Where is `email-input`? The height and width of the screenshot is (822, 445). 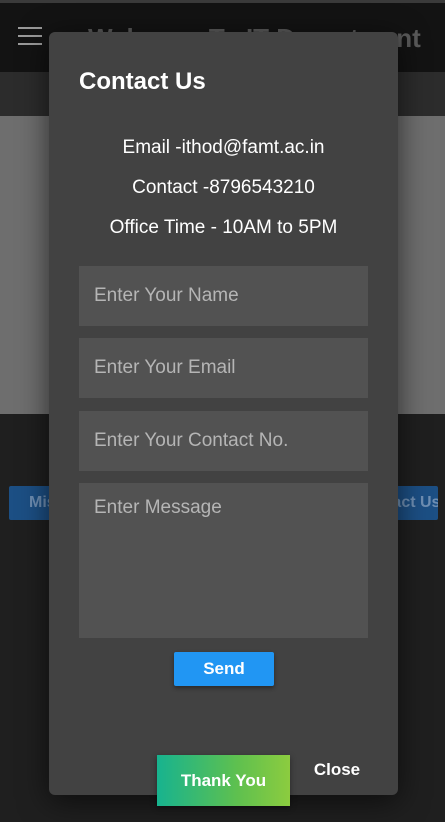 email-input is located at coordinates (223, 368).